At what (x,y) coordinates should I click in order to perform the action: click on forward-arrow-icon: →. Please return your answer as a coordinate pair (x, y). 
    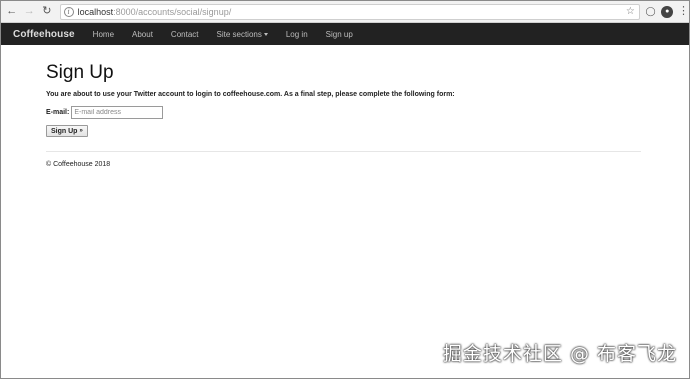
    Looking at the image, I should click on (30, 12).